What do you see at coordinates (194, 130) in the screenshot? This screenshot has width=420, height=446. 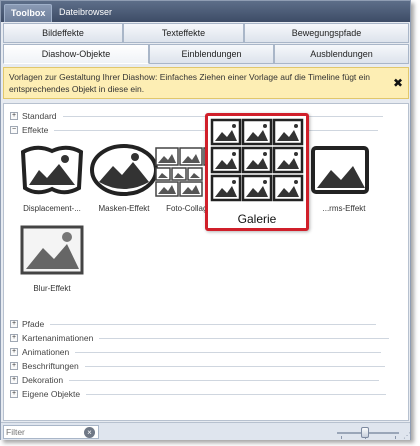 I see `section-effekte: − Effekte` at bounding box center [194, 130].